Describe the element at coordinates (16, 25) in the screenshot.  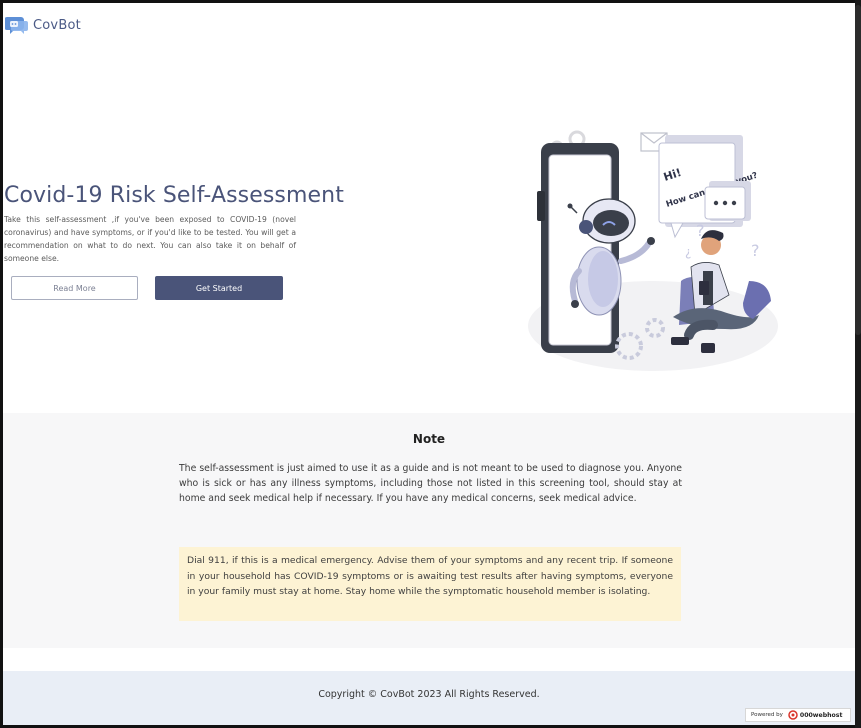
I see `chat-bubble-logo-icon` at that location.